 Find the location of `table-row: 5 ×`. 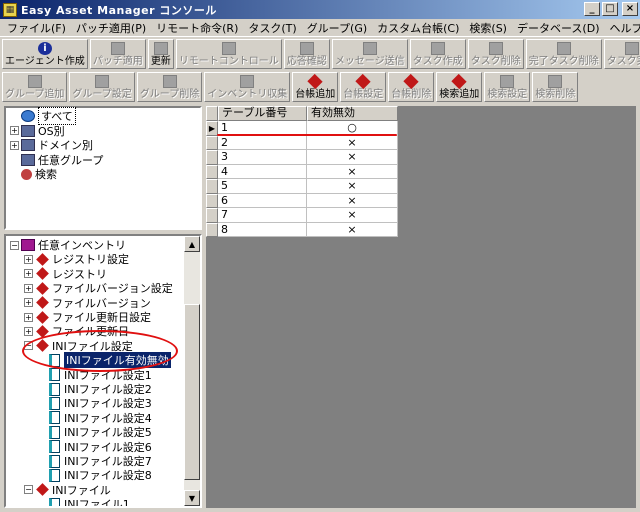

table-row: 5 × is located at coordinates (302, 186).